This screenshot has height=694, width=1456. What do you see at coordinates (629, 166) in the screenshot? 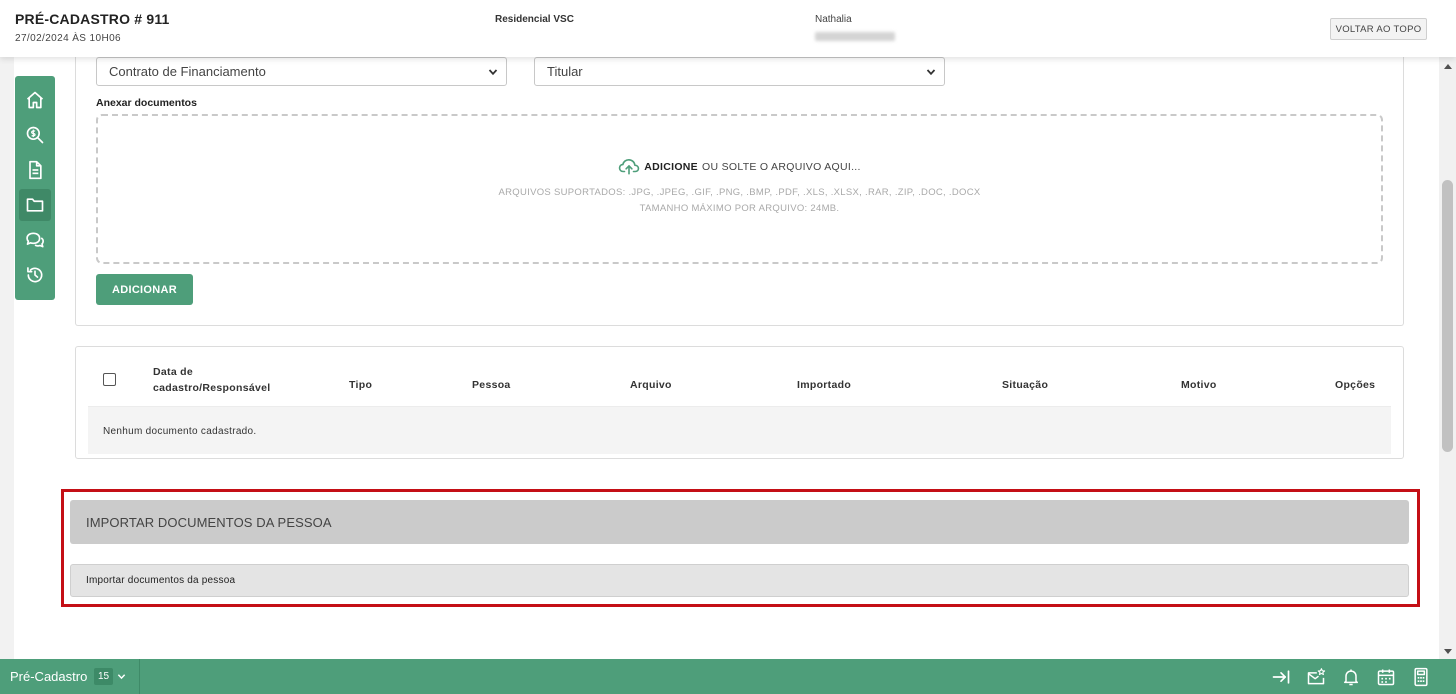
I see `cloud-upload-icon` at bounding box center [629, 166].